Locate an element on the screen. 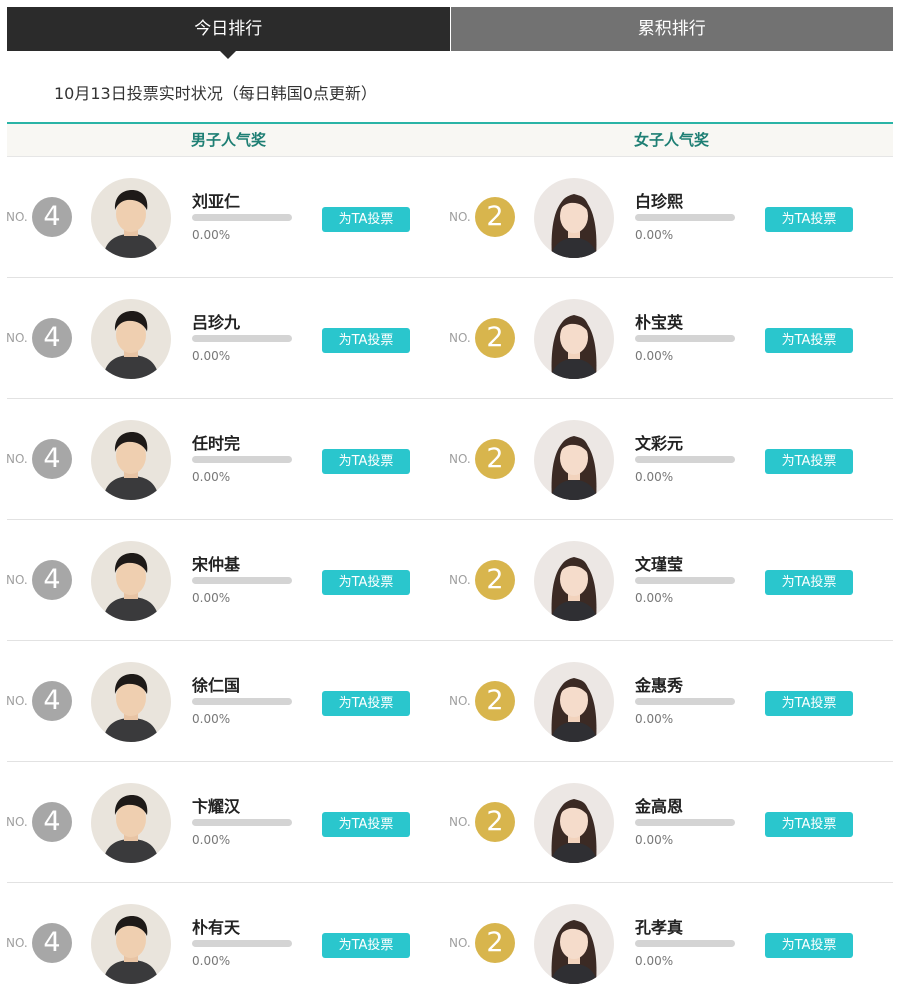 The height and width of the screenshot is (1000, 900). male-candidate-card: NO. 4 徐仁国 0.00% 为TA投票 is located at coordinates (228, 701).